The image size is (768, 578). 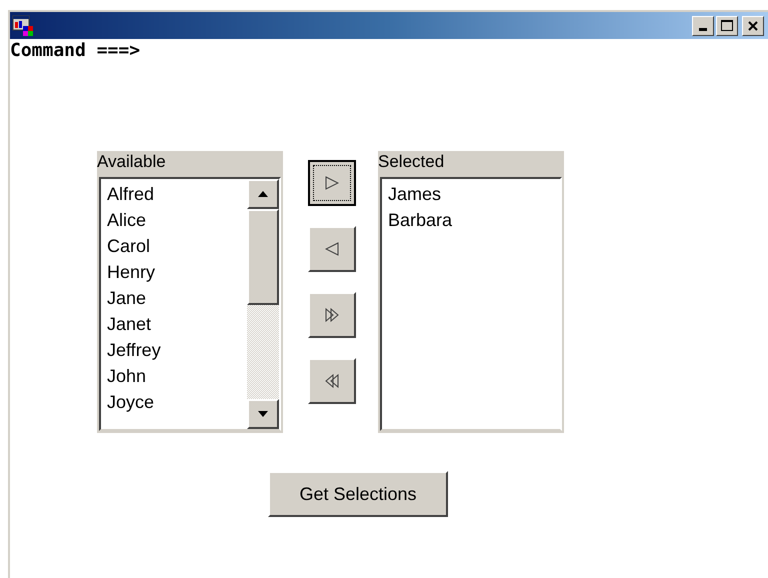 I want to click on list-item: Henry, so click(x=131, y=272).